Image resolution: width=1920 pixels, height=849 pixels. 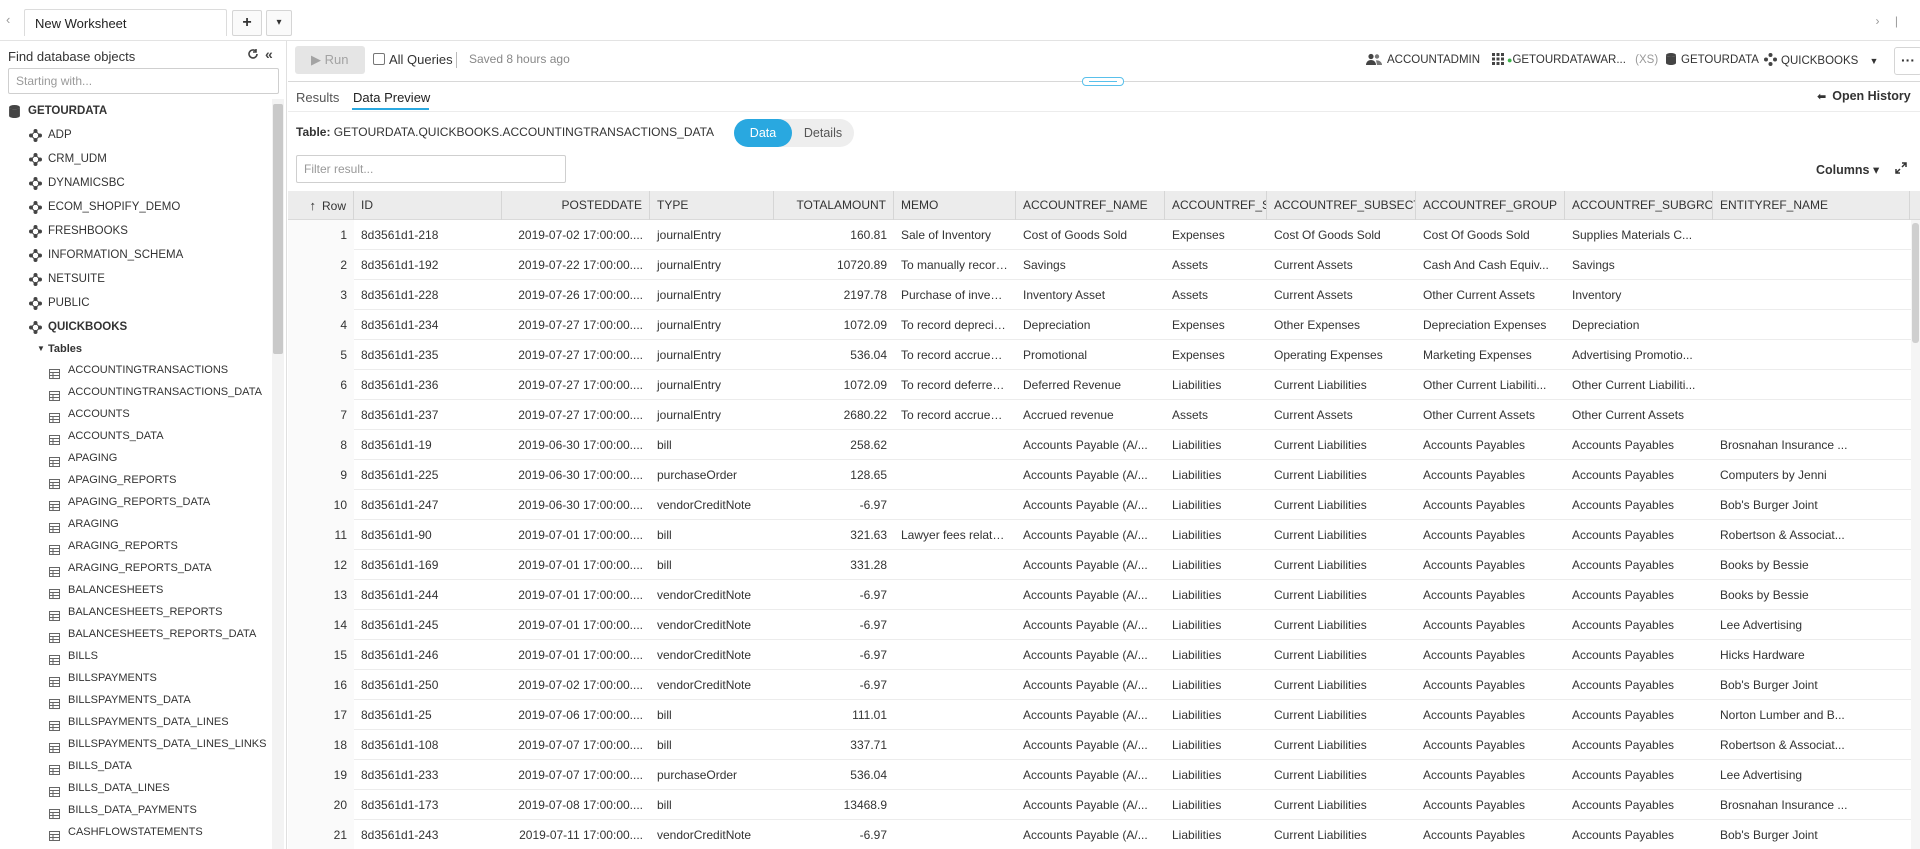 What do you see at coordinates (136, 524) in the screenshot?
I see `tree-table-item: ARAGING` at bounding box center [136, 524].